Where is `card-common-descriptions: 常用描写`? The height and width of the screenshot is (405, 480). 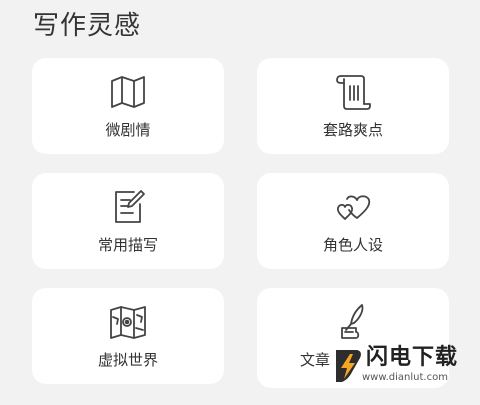 card-common-descriptions: 常用描写 is located at coordinates (128, 221).